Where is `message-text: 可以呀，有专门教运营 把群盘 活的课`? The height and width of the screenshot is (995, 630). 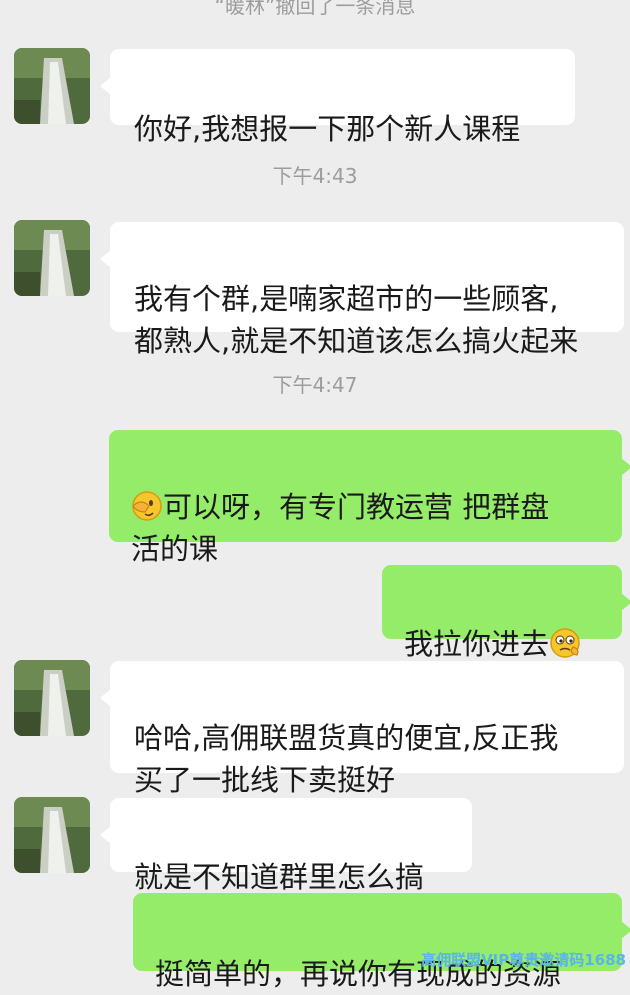
message-text: 可以呀，有专门教运营 把群盘 活的课 is located at coordinates (340, 528).